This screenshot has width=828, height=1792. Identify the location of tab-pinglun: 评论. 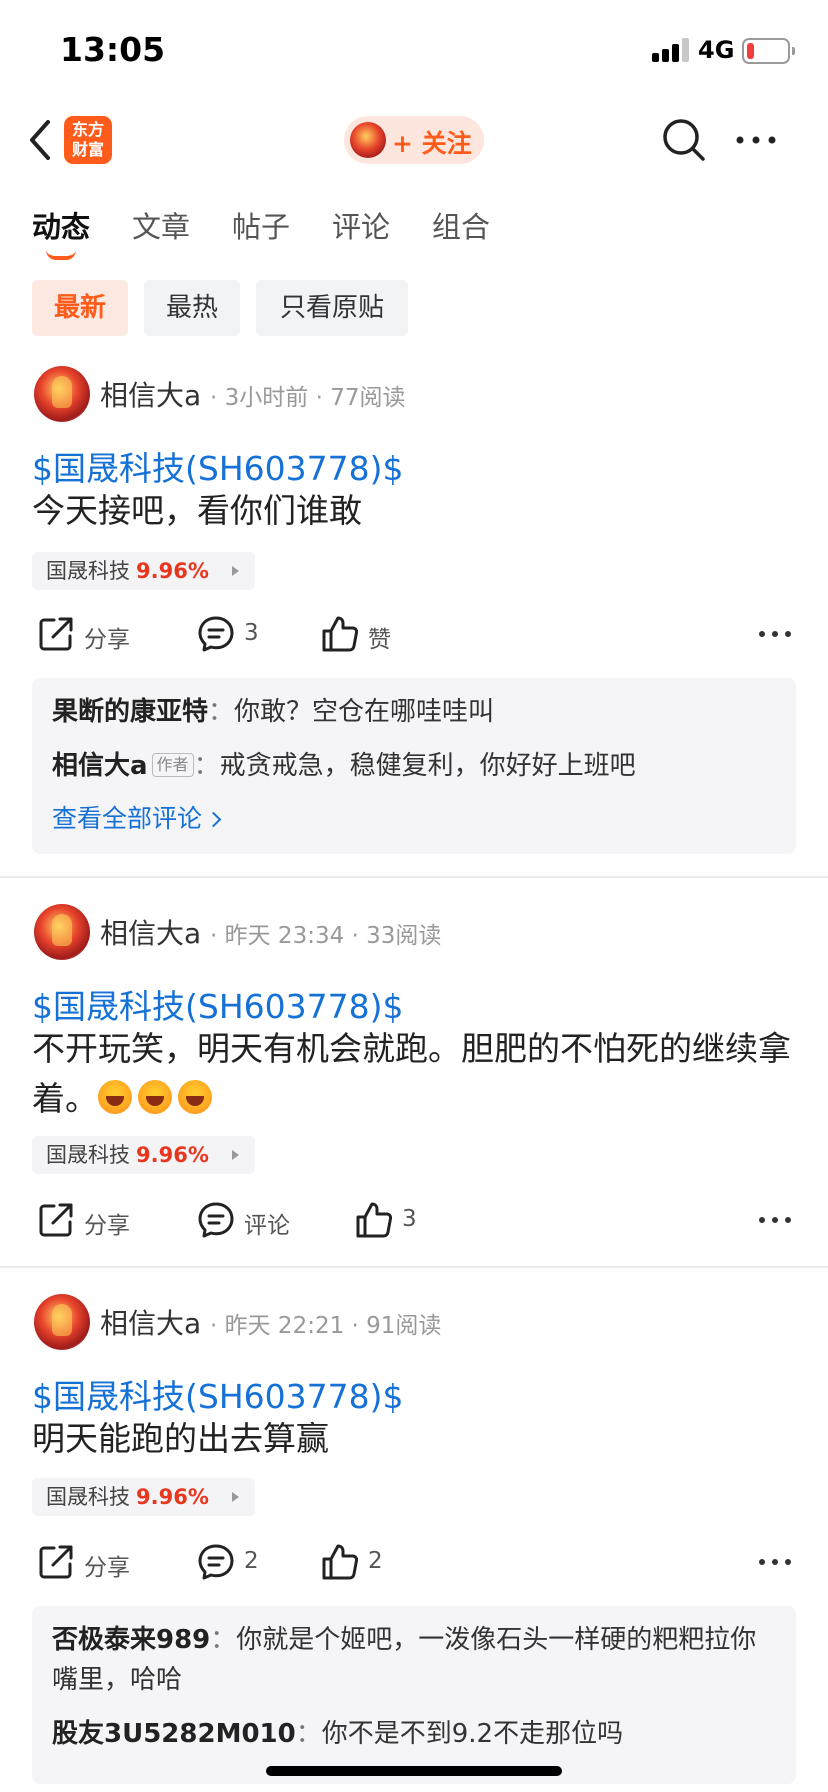
(361, 225).